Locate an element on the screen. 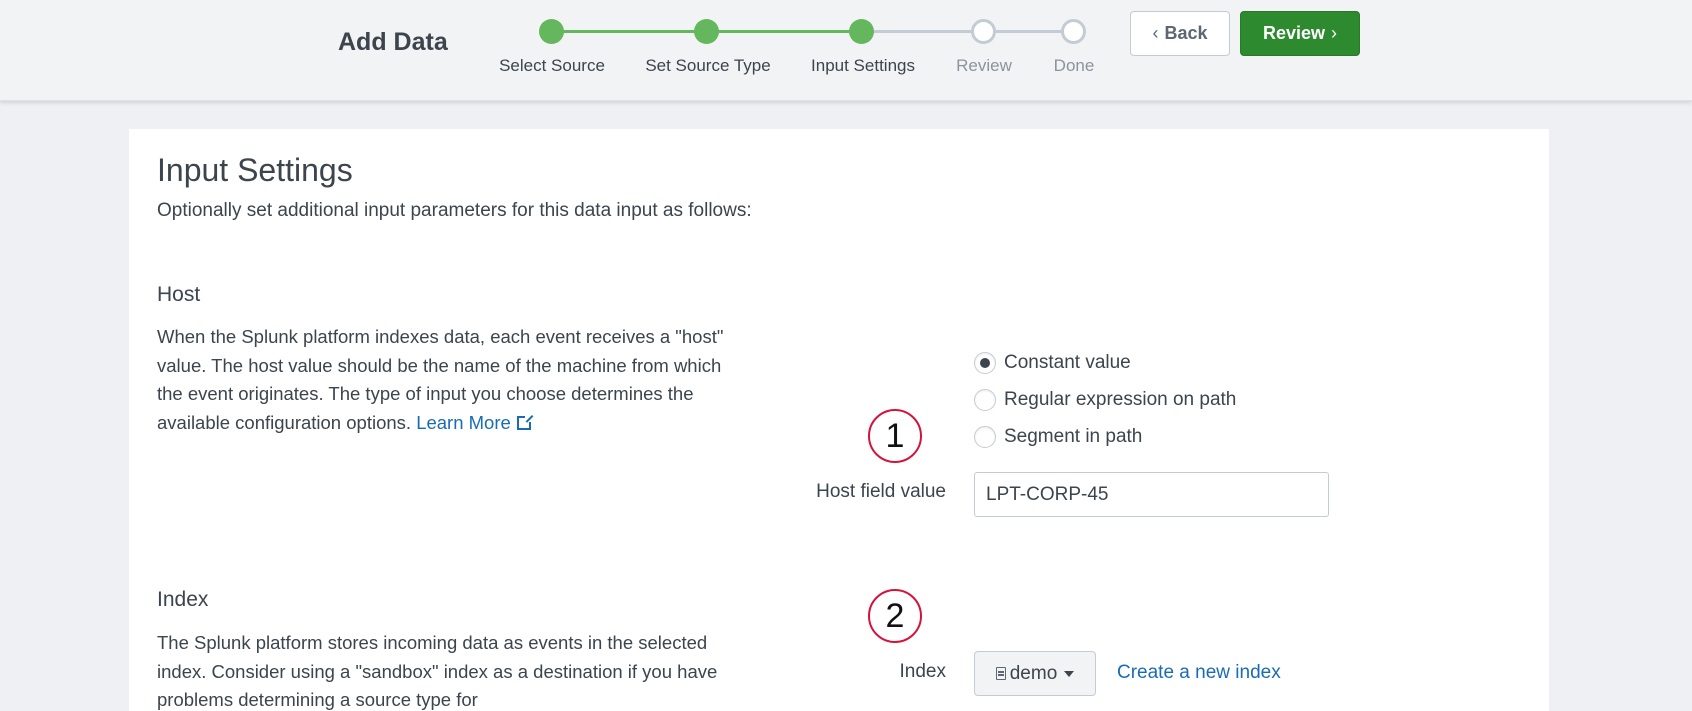 The image size is (1692, 711). annotation-badge-2: 2 is located at coordinates (895, 616).